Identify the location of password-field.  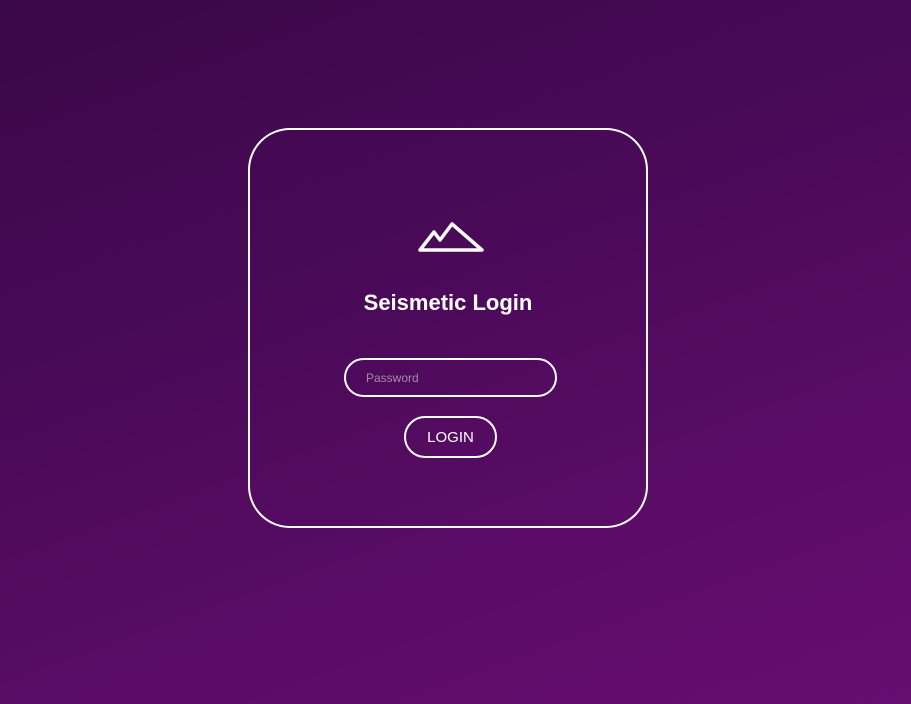
(450, 377).